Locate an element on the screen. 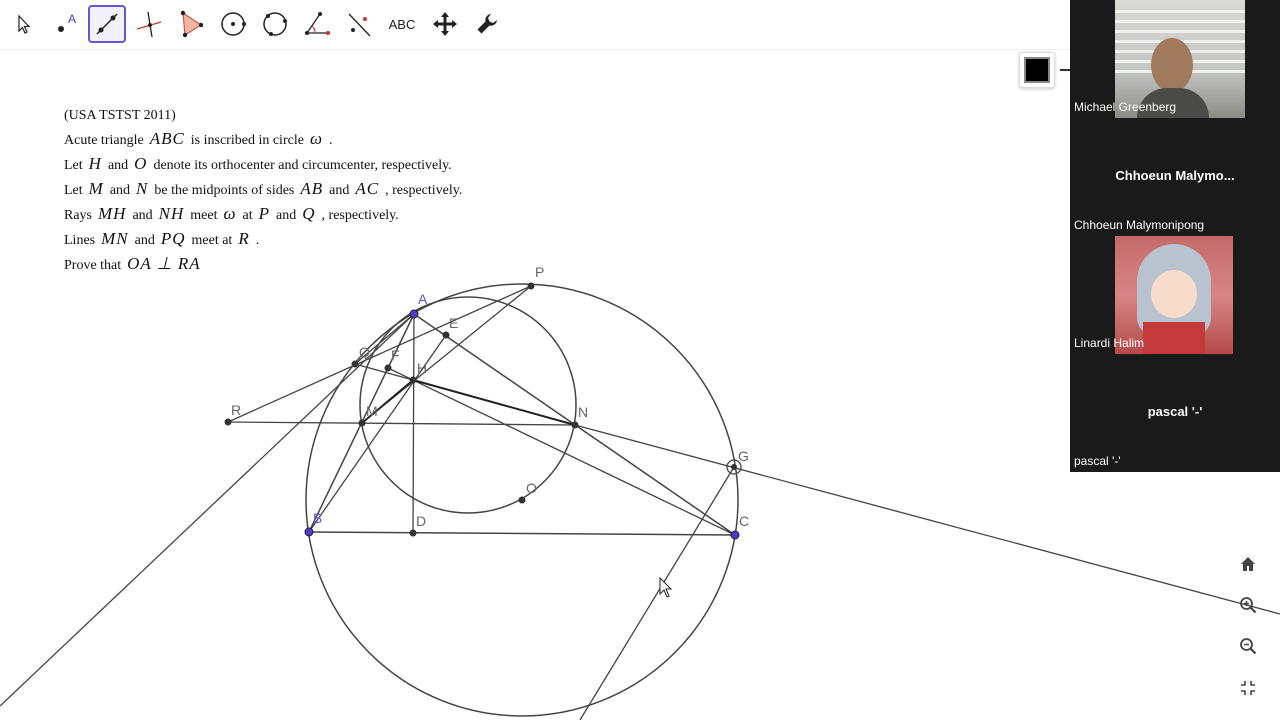 Image resolution: width=1280 pixels, height=720 pixels. cursor-arrow-icon is located at coordinates (24, 24).